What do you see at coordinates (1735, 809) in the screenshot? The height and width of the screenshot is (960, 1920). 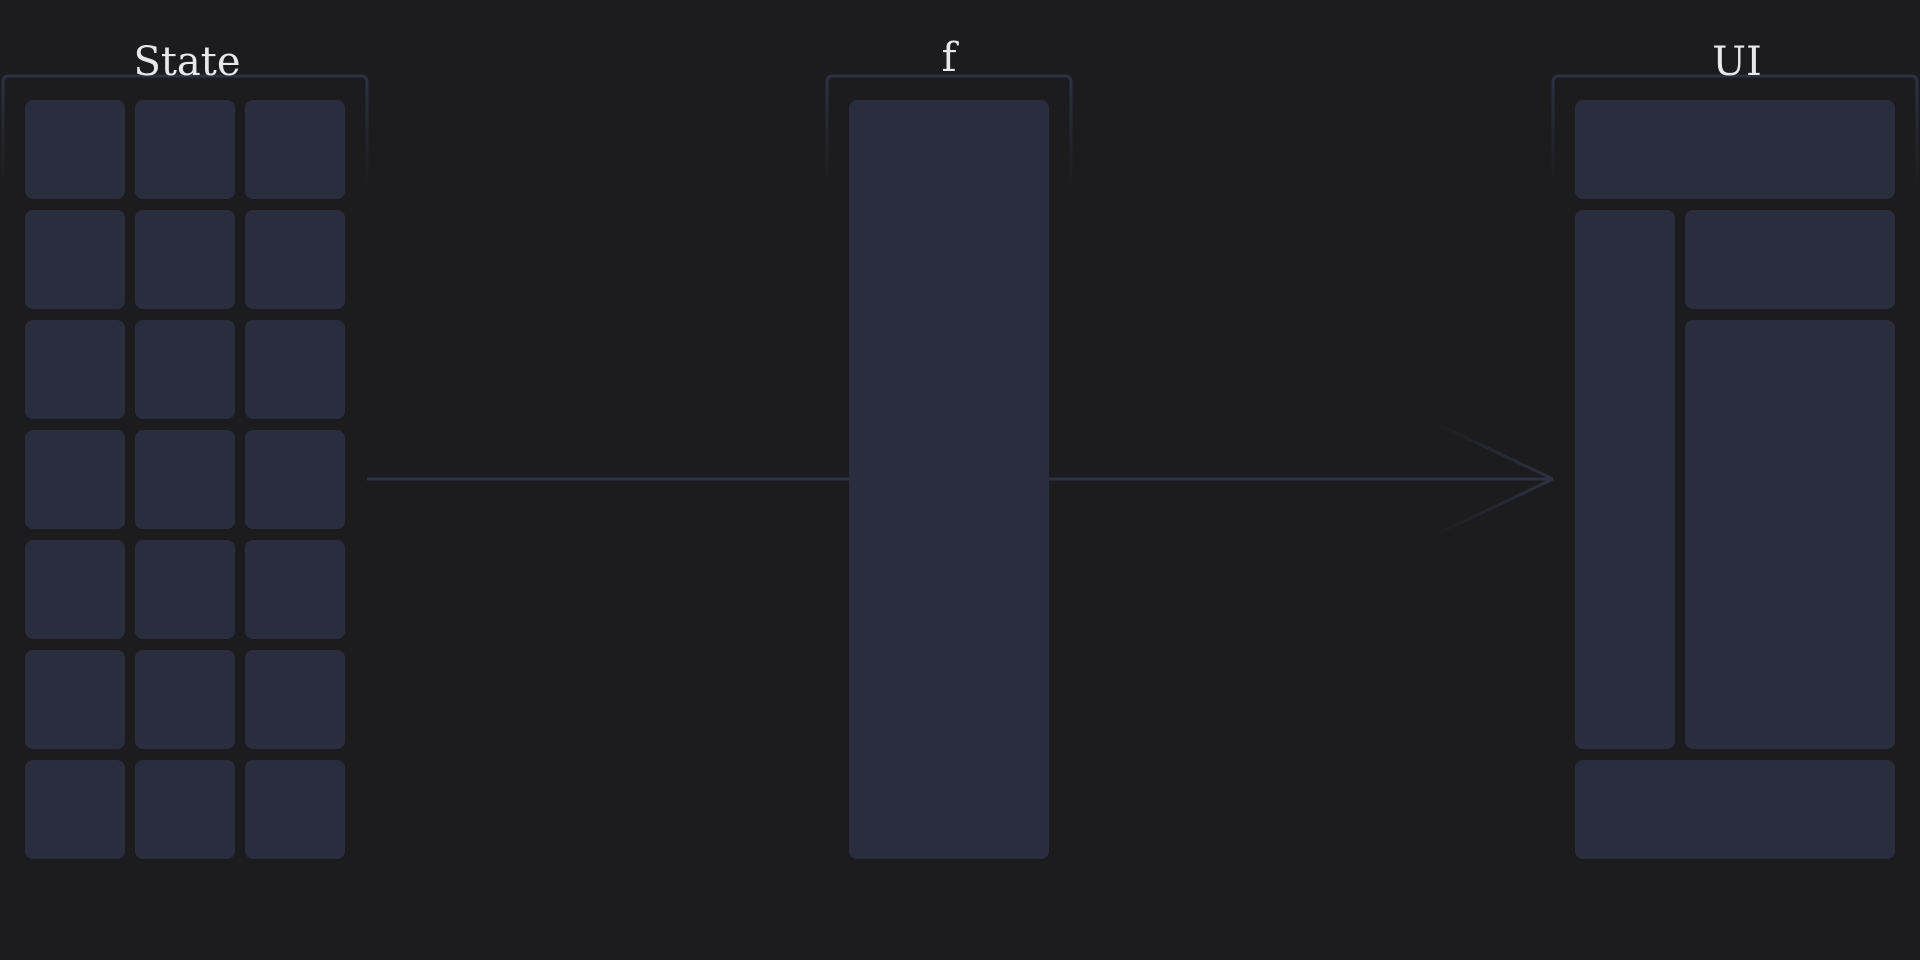 I see `ui-footer-block` at bounding box center [1735, 809].